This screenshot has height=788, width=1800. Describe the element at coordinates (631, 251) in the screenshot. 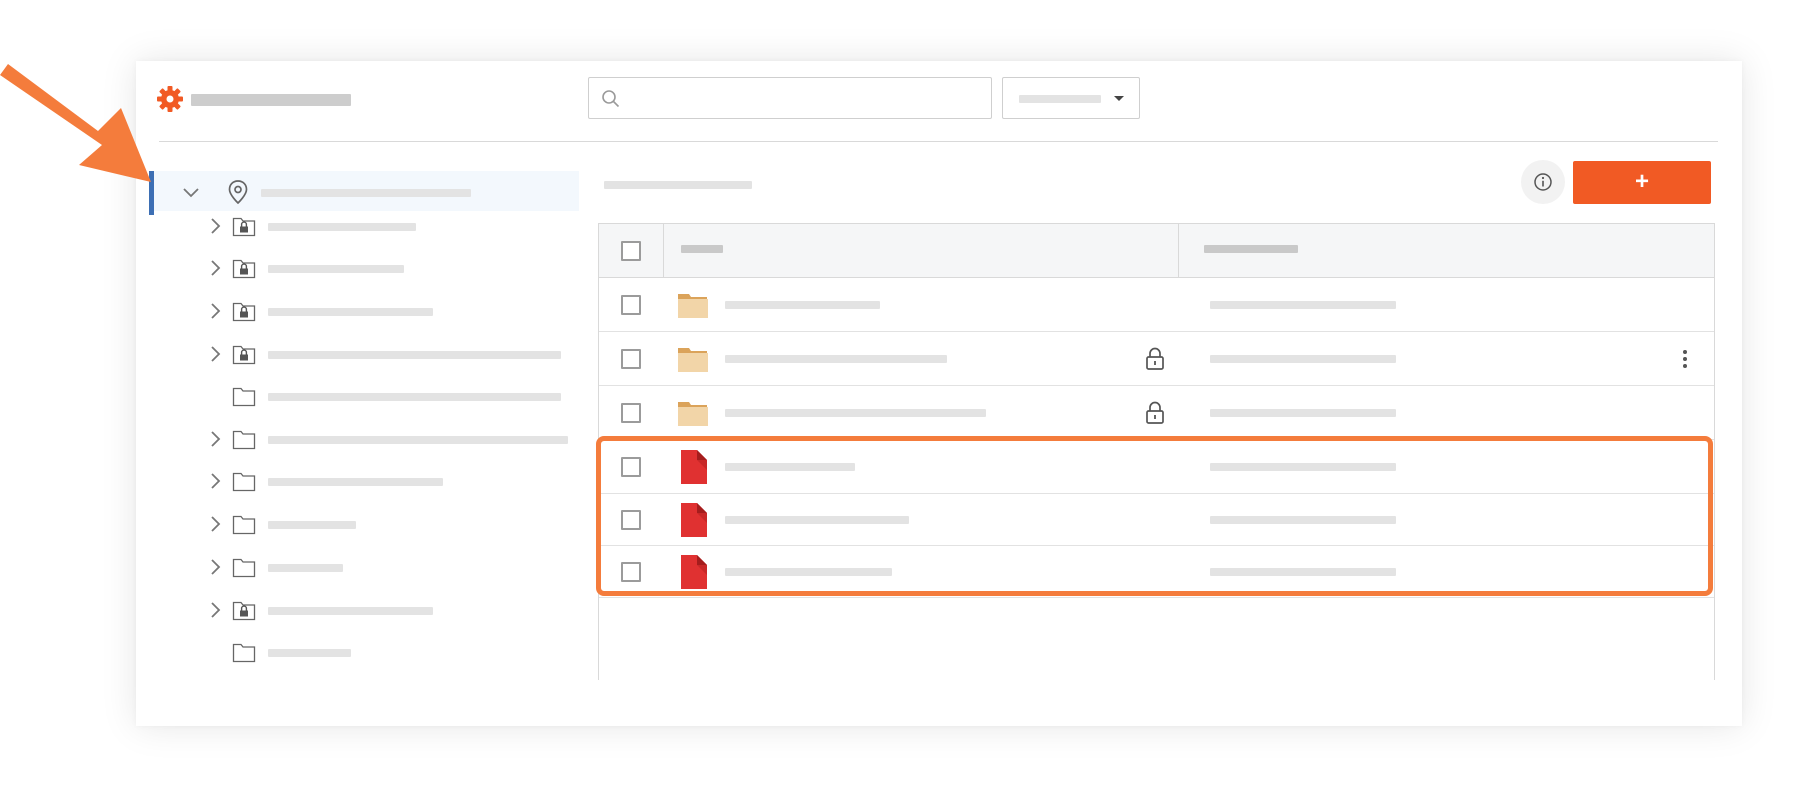

I see `select-all-checkbox` at that location.